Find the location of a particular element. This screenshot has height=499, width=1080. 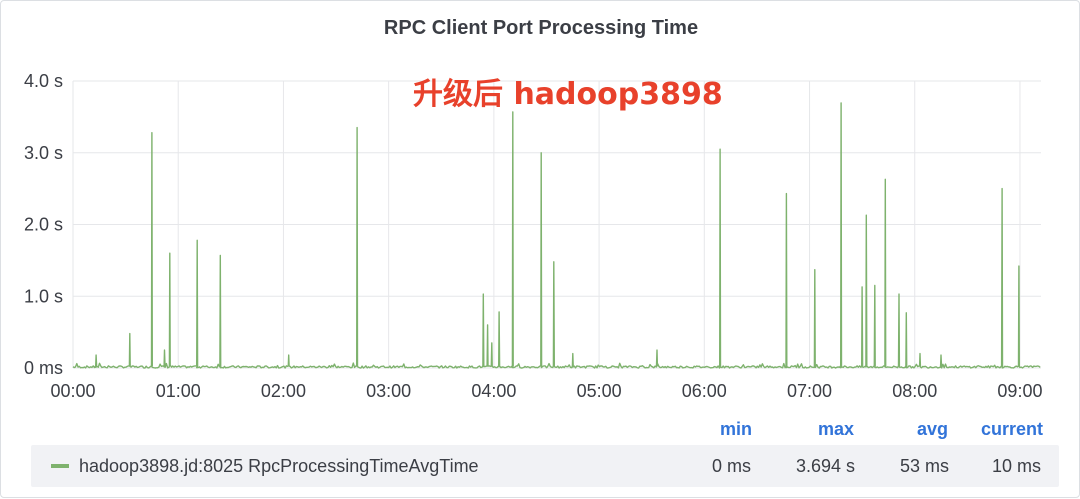

legend-stat-current: 10 ms is located at coordinates (1016, 466).